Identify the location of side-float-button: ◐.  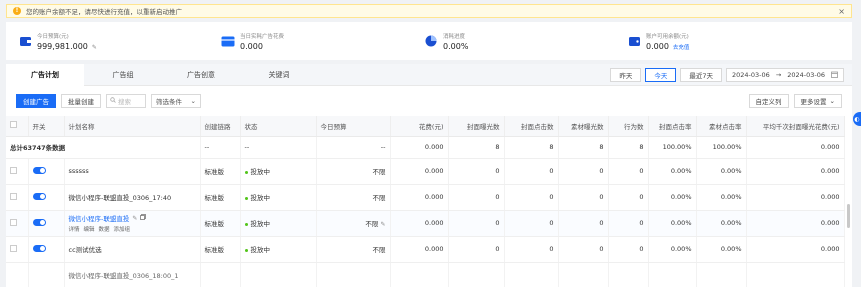
(857, 119).